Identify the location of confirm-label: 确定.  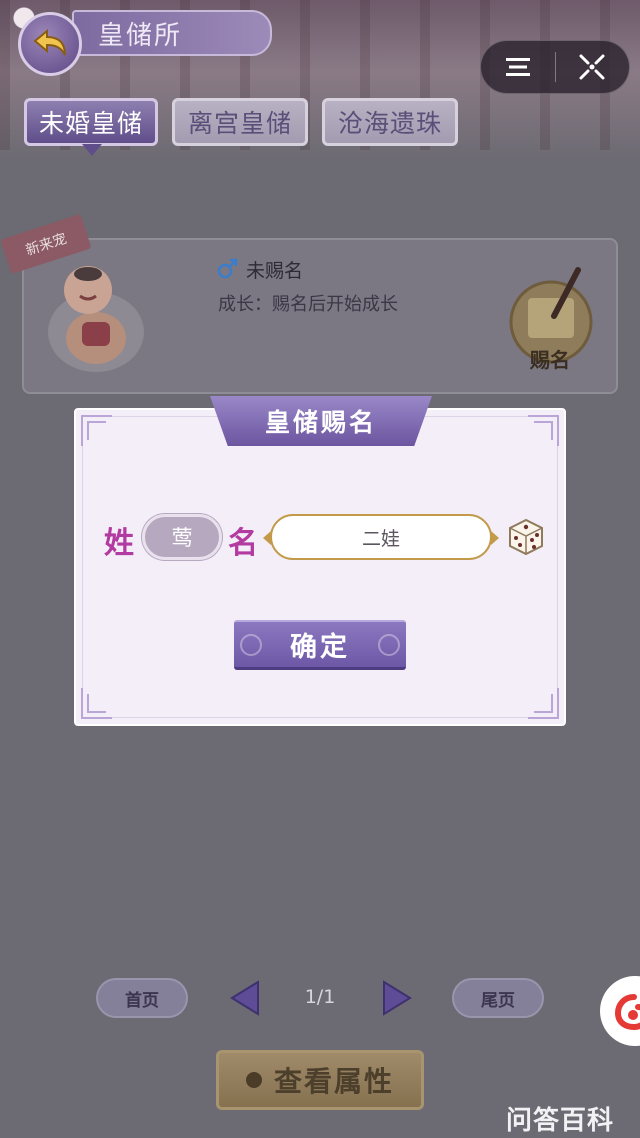
(320, 647).